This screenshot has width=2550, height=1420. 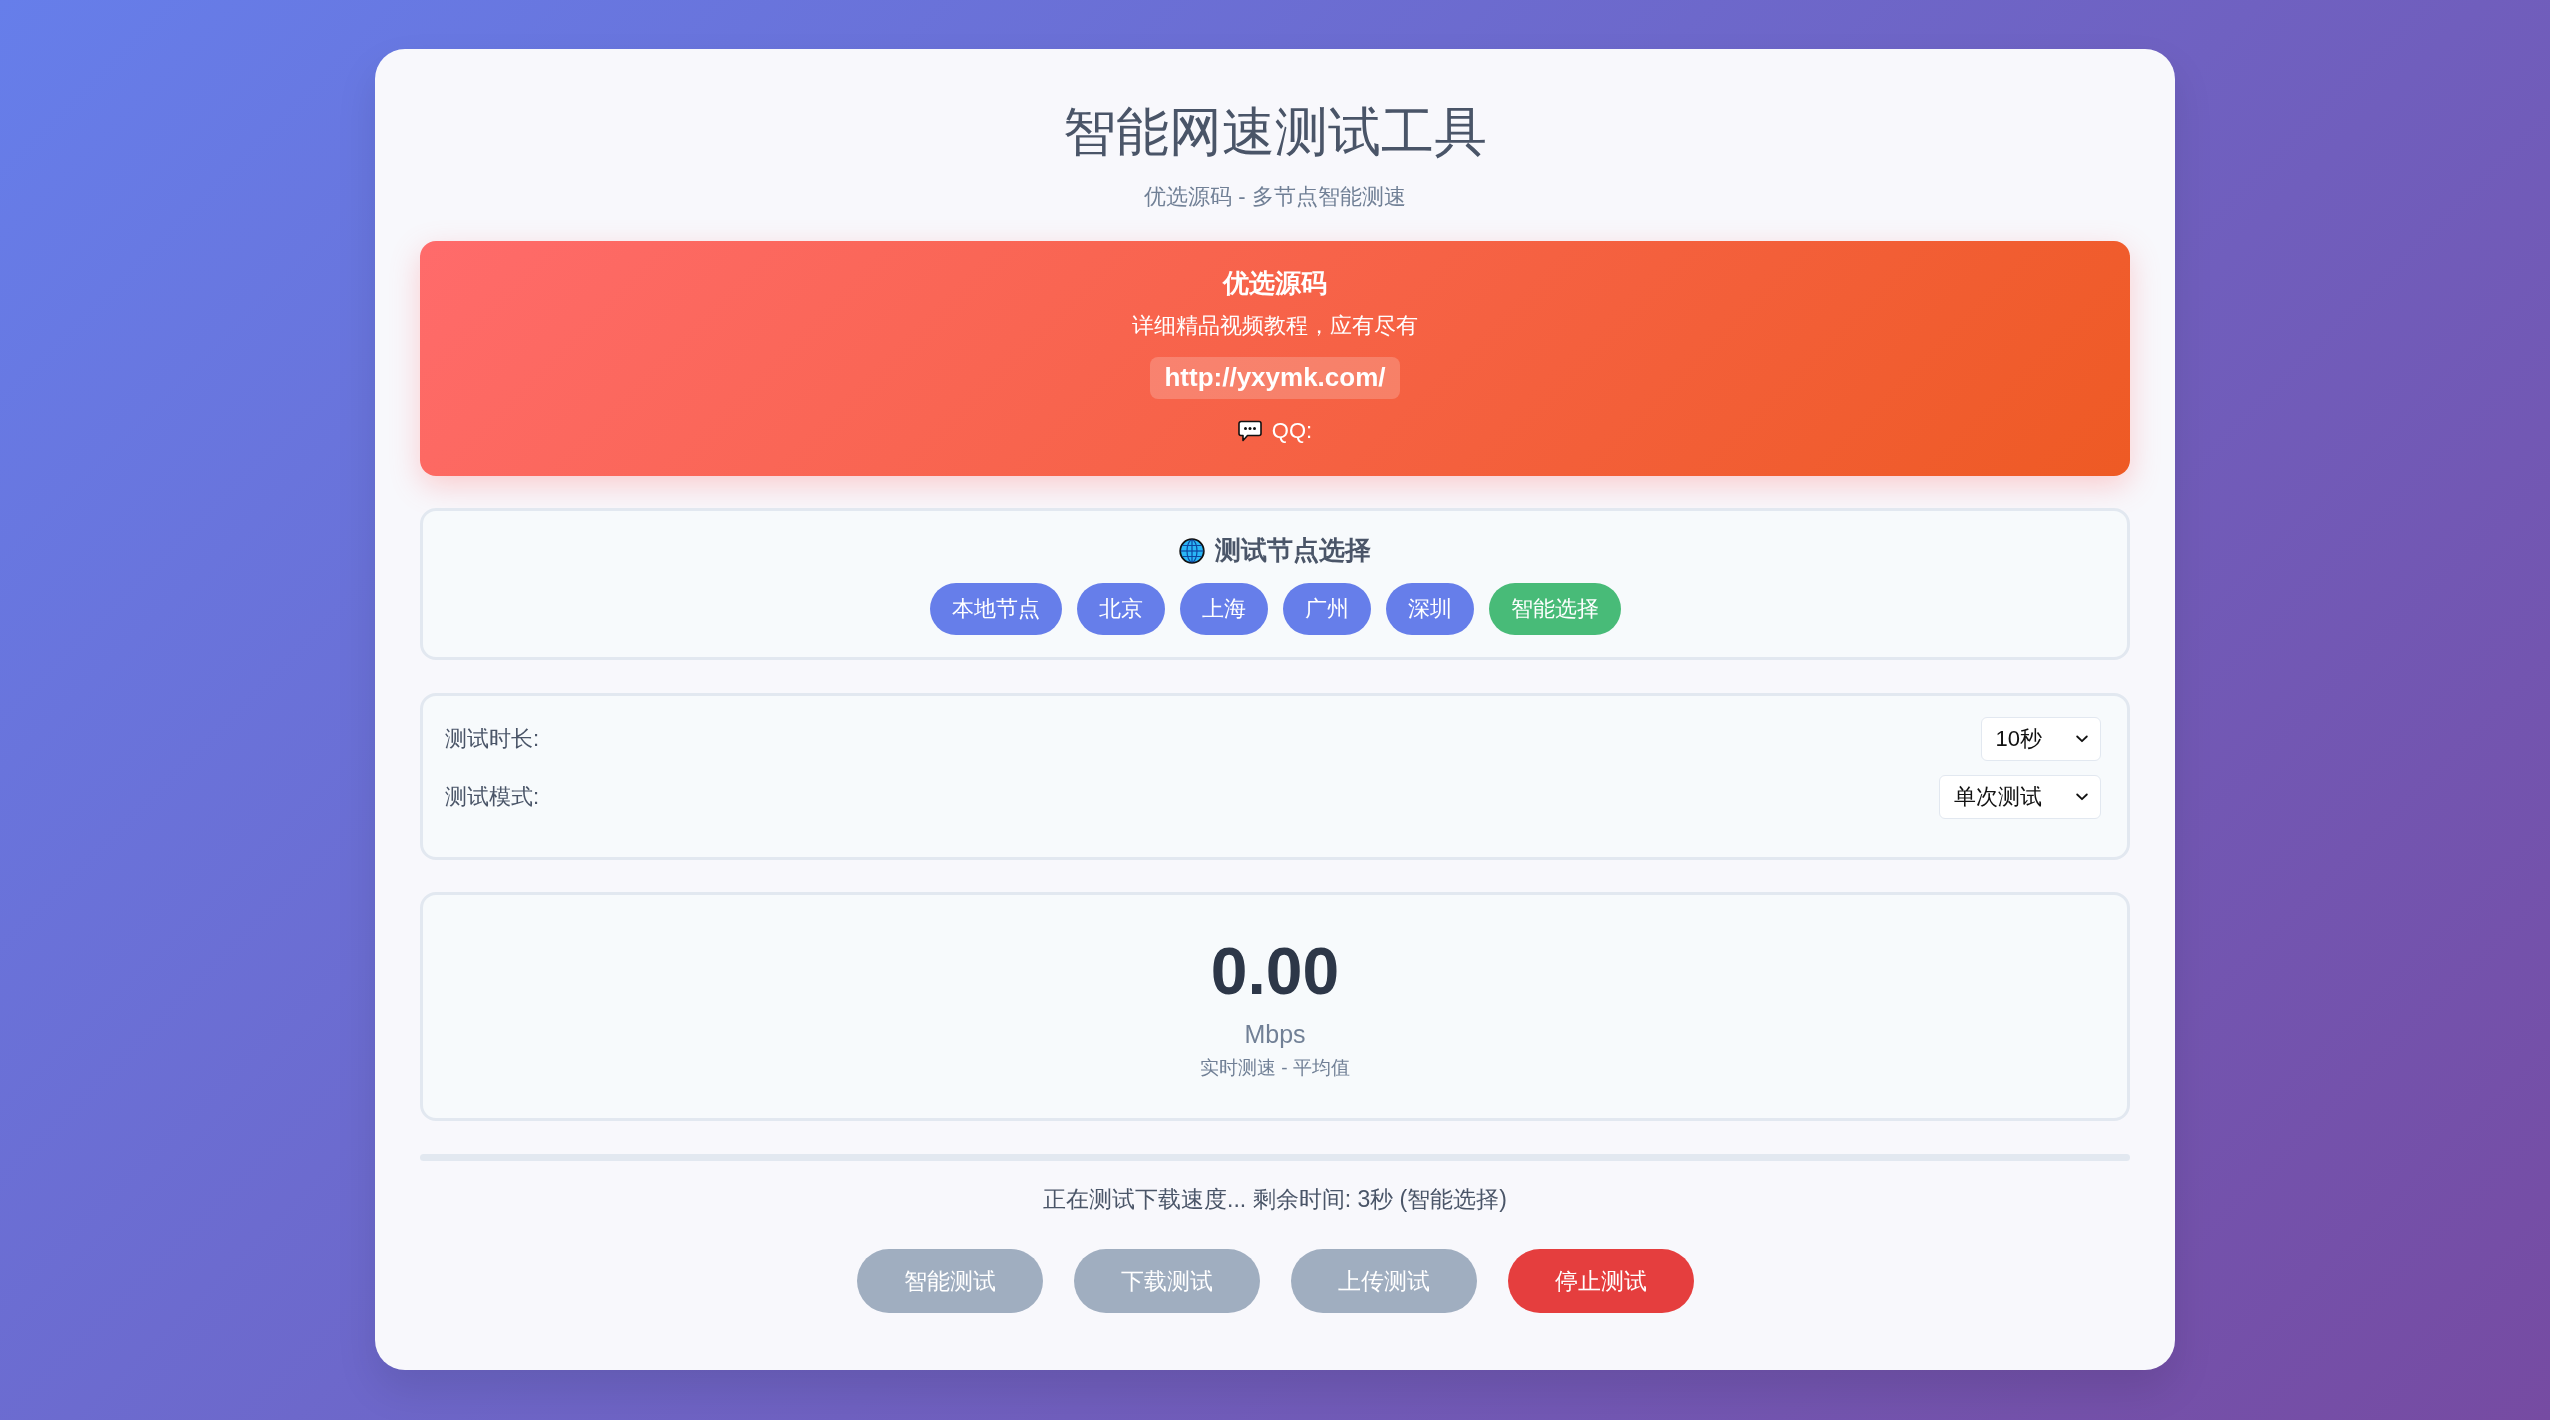 I want to click on banner-description: 详细精品视频教程，应有尽有, so click(x=1275, y=326).